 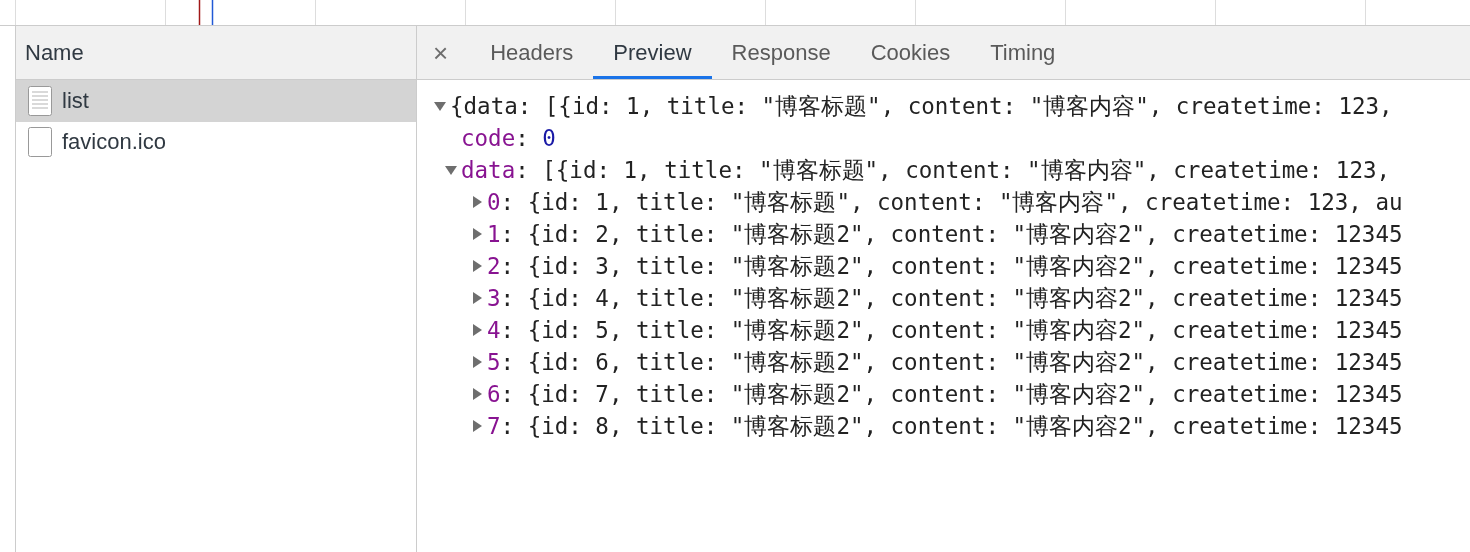 What do you see at coordinates (945, 426) in the screenshot?
I see `json-line: 7: {id: 8, title: "博客标题2", content: "博客内容2", createtime: 12345` at bounding box center [945, 426].